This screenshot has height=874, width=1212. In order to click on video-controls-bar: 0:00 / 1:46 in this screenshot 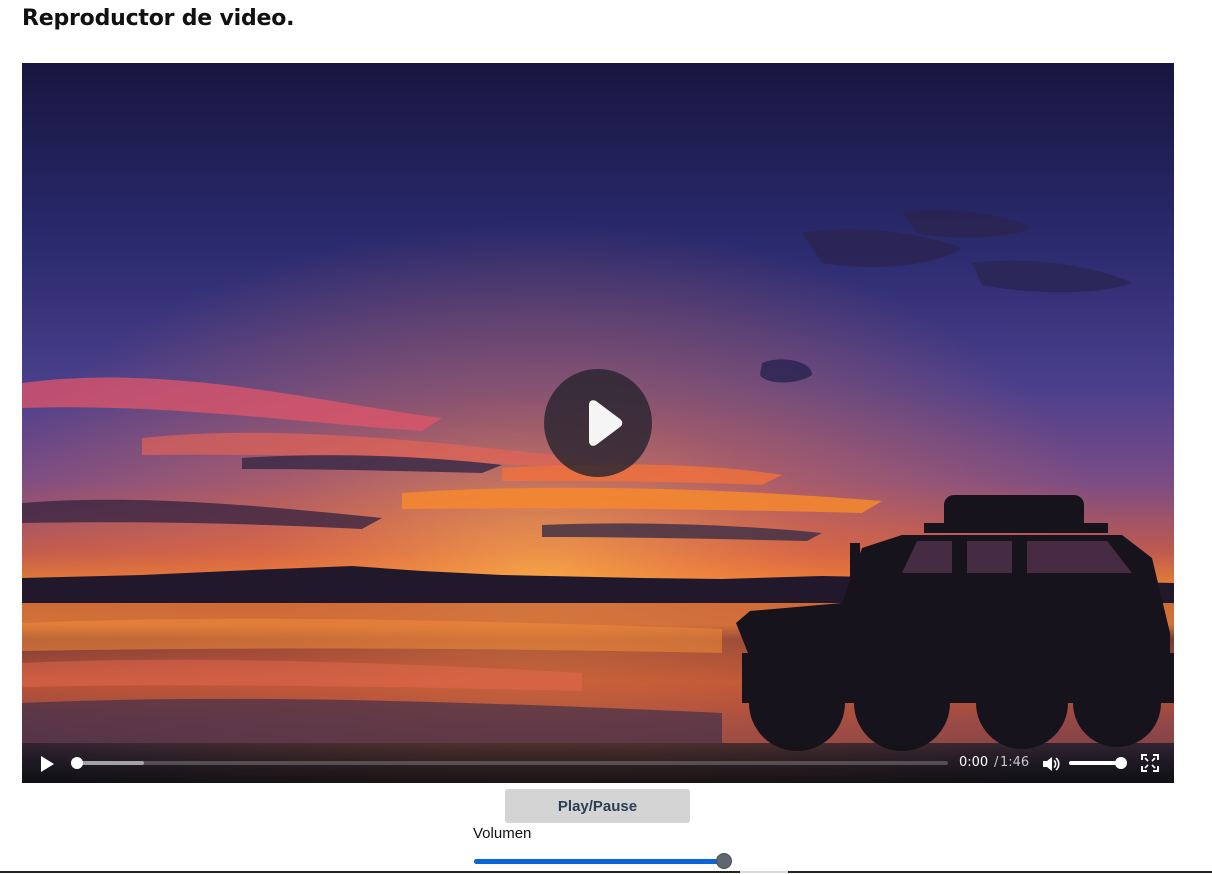, I will do `click(598, 763)`.